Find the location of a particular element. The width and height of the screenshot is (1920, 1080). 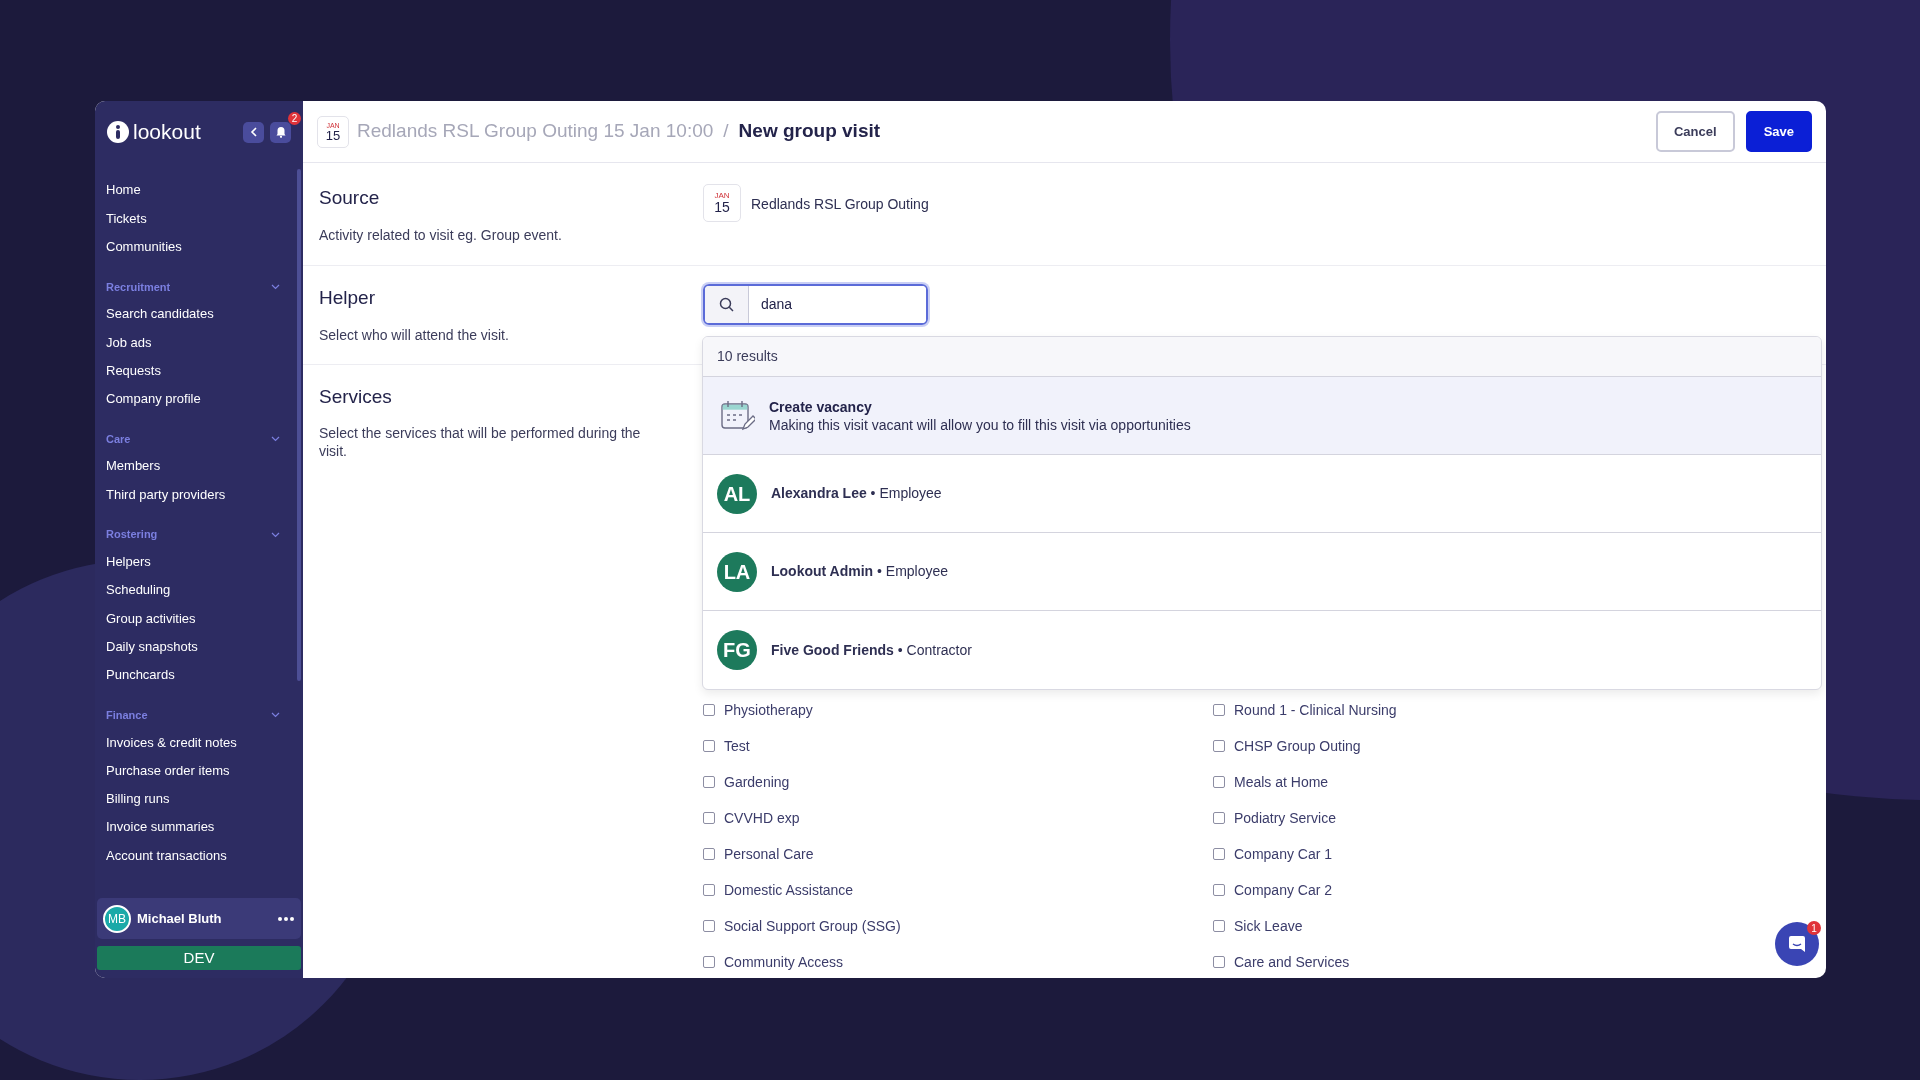

result-label: Alexandra Lee • Employee is located at coordinates (856, 493).